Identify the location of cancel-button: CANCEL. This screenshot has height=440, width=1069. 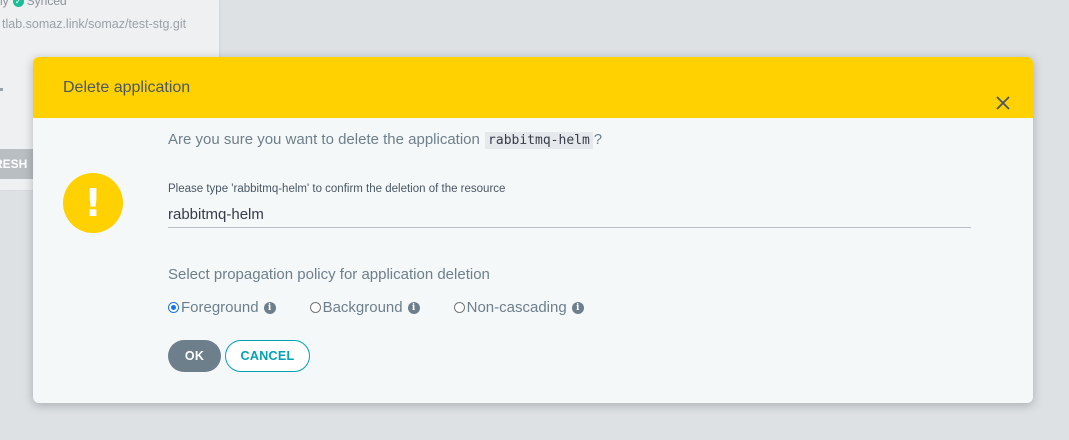
(267, 356).